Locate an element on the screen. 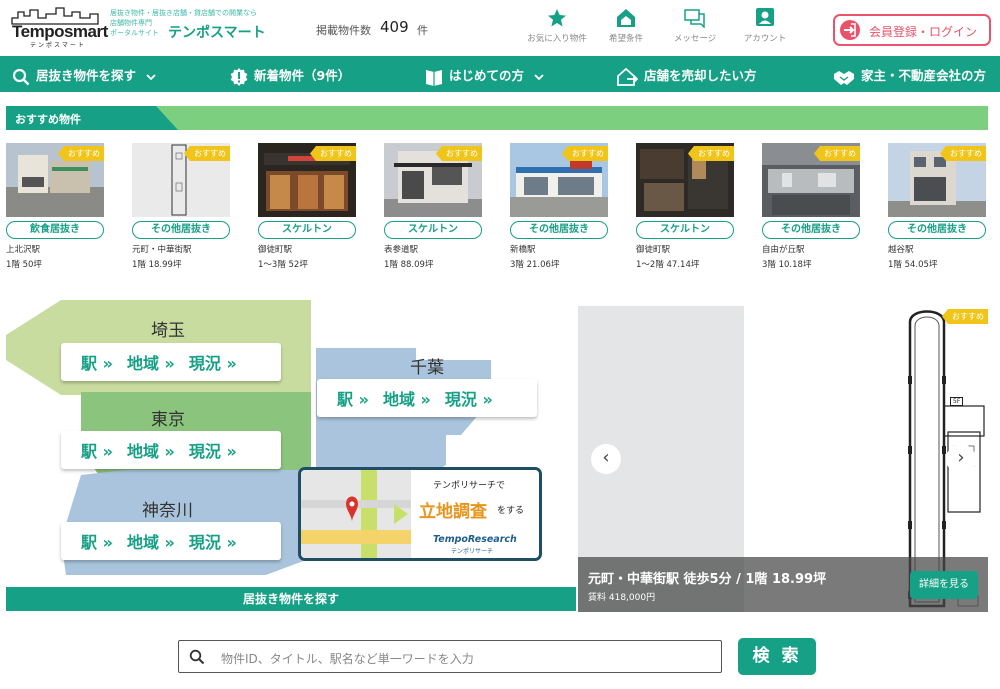 The image size is (1000, 689). chiba-links: 駅 » 地域 » 現況 » is located at coordinates (427, 398).